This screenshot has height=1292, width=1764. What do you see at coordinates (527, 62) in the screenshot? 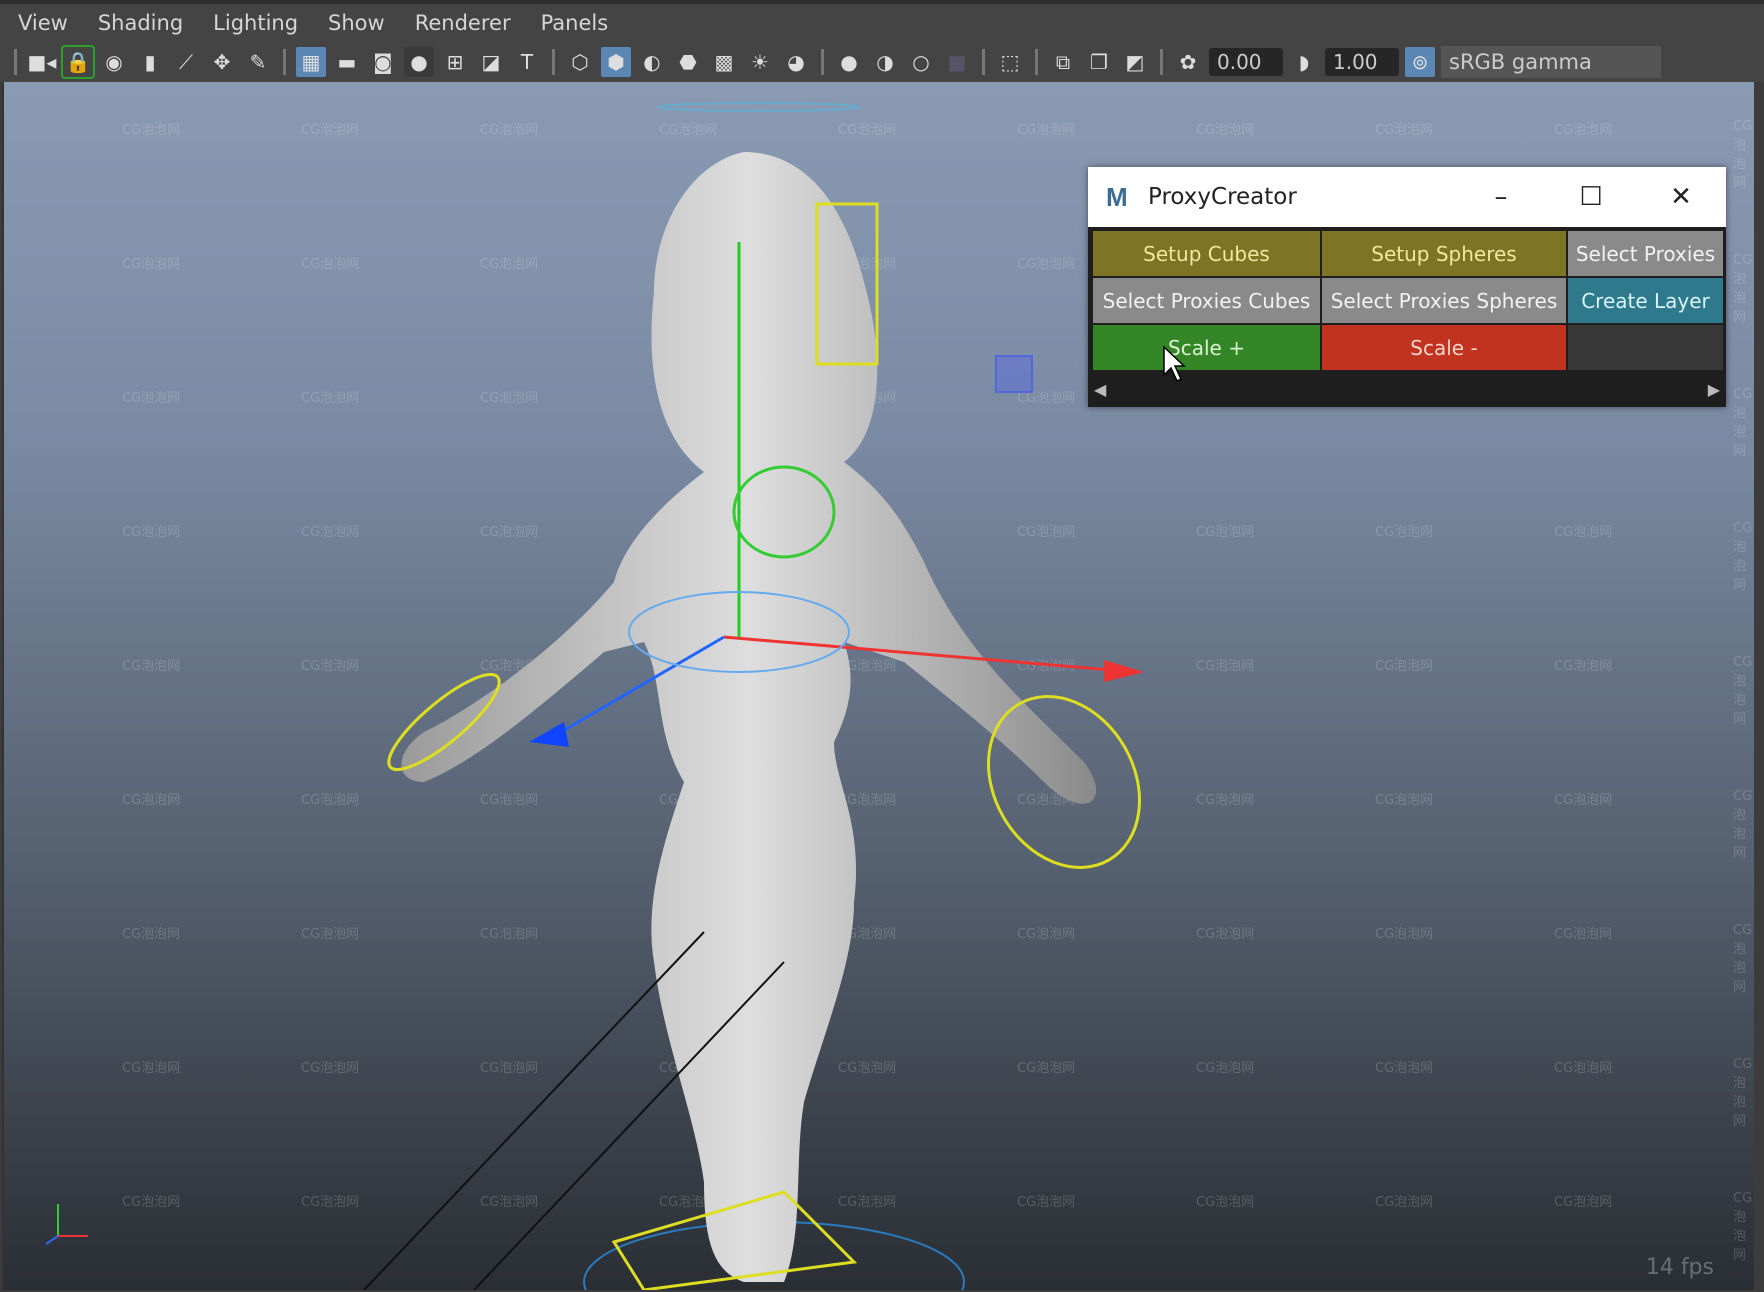
I see `safe-title-icon: T` at bounding box center [527, 62].